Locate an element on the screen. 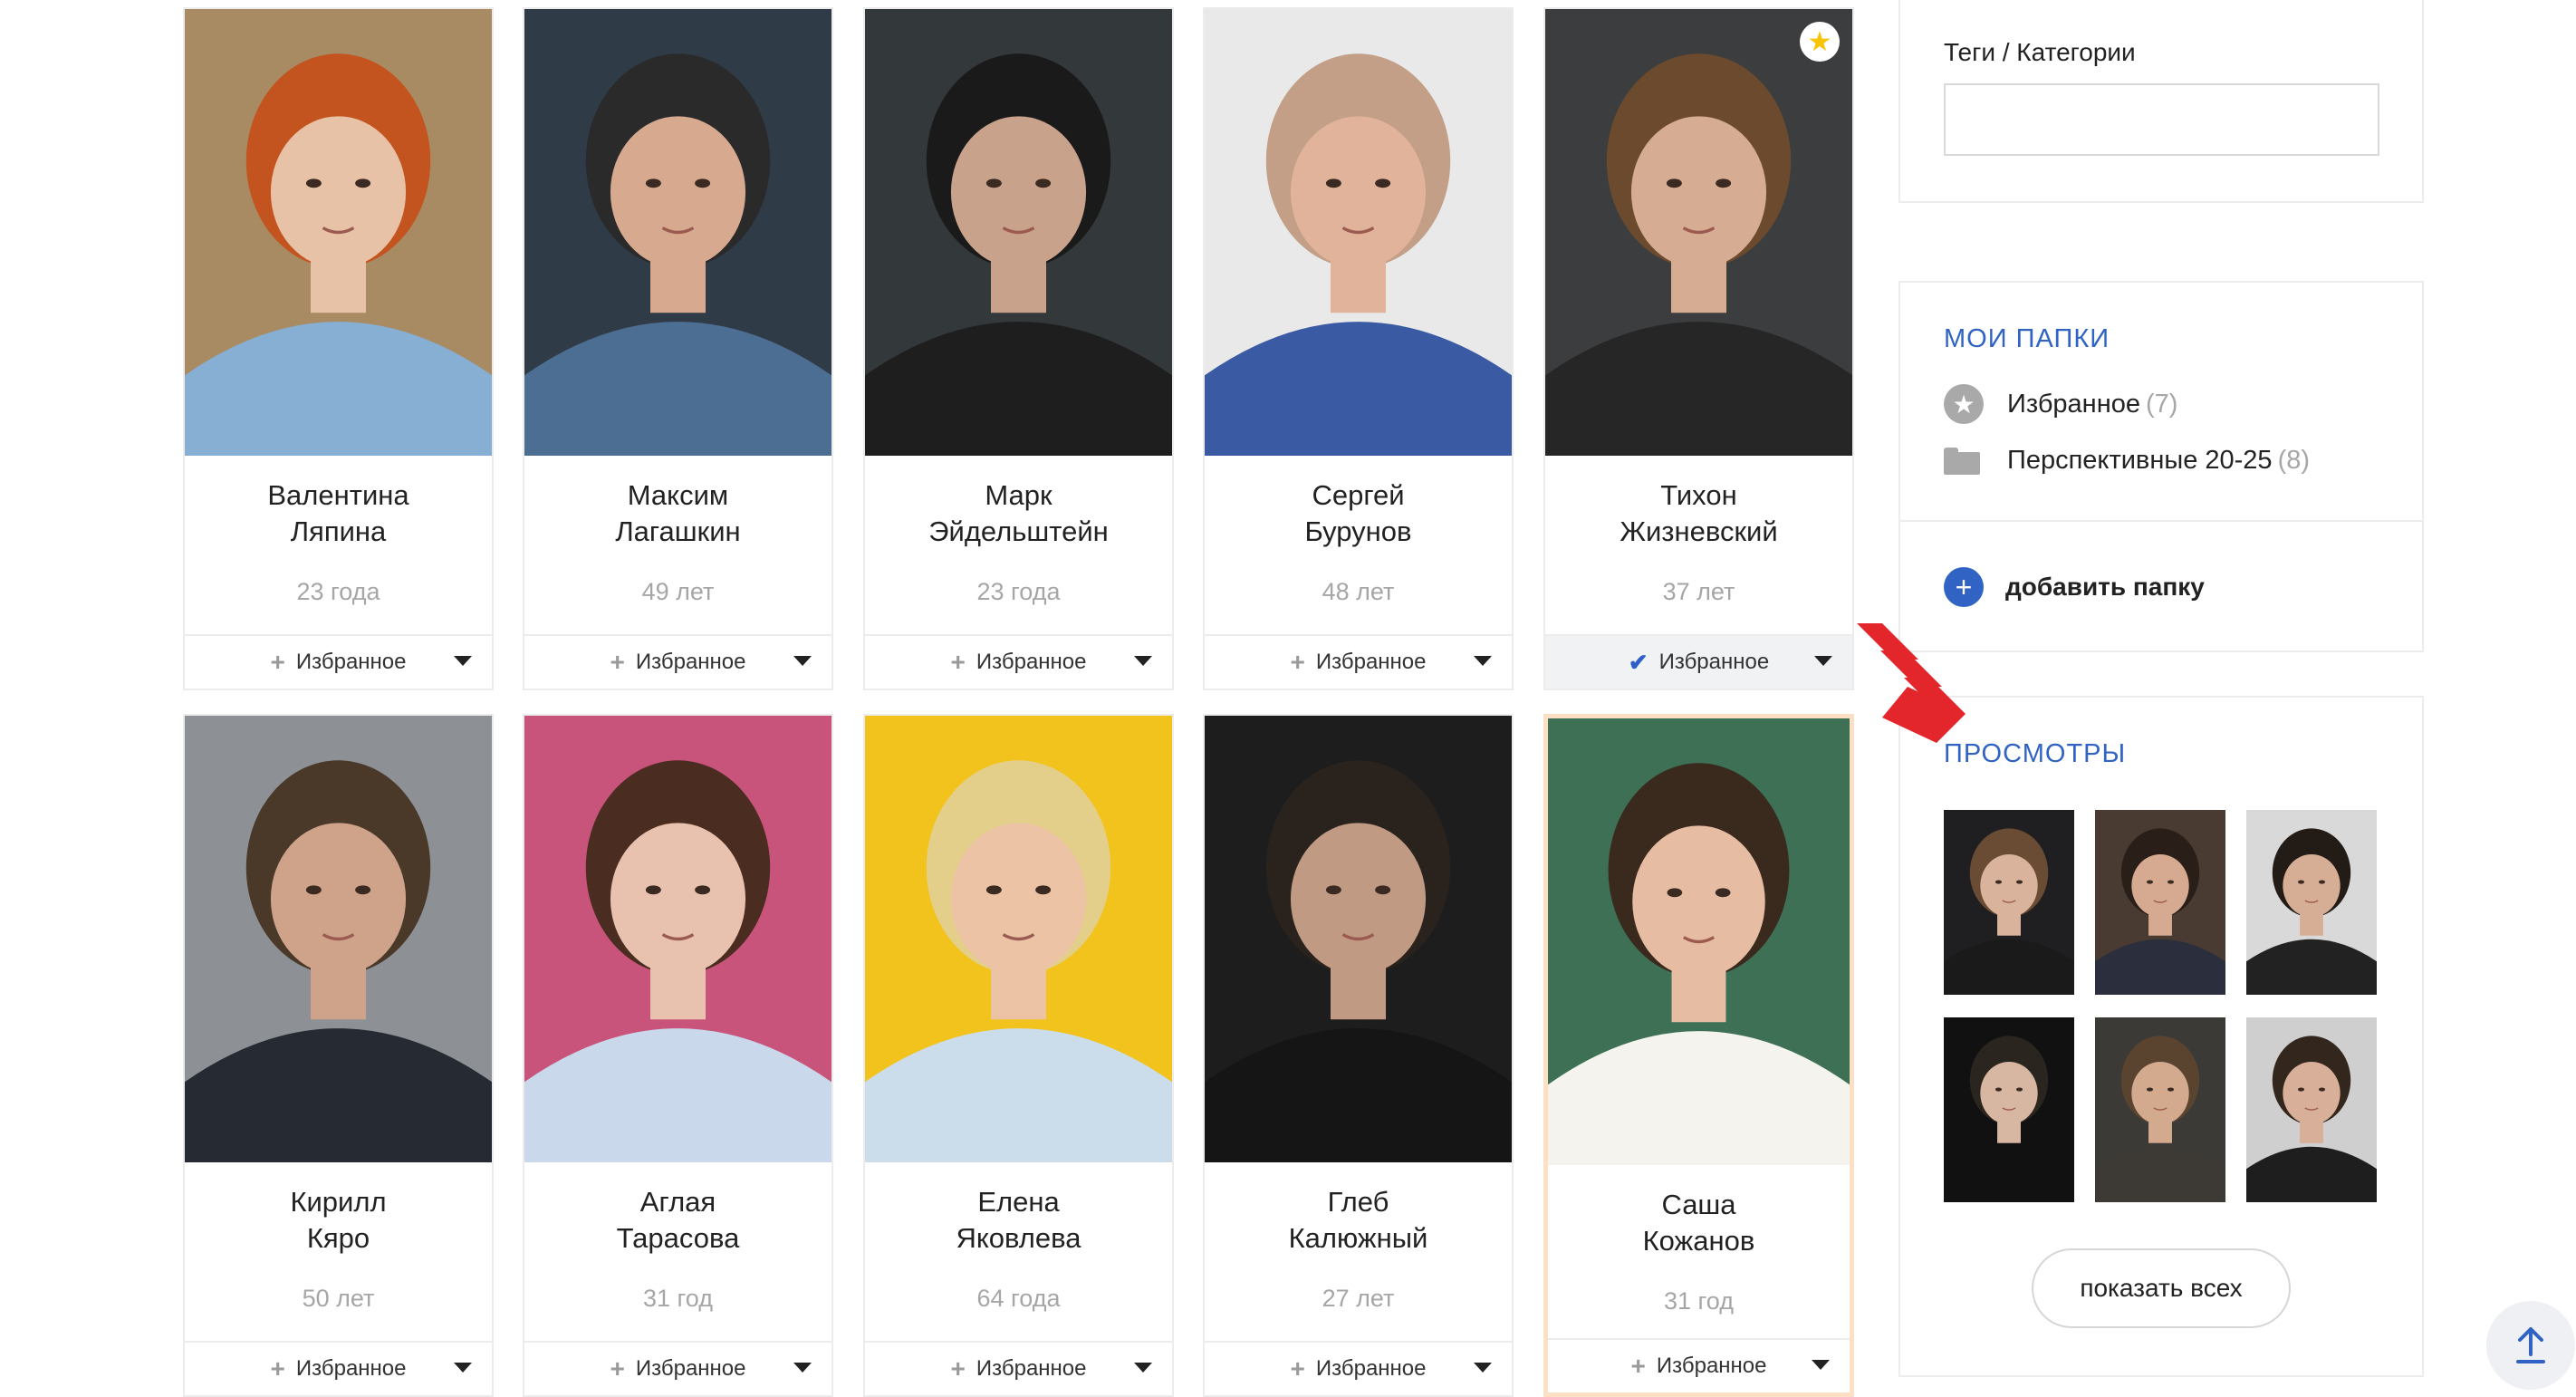  actor-card: Марк Эйдельштейн 23 года + Избранное is located at coordinates (1018, 348).